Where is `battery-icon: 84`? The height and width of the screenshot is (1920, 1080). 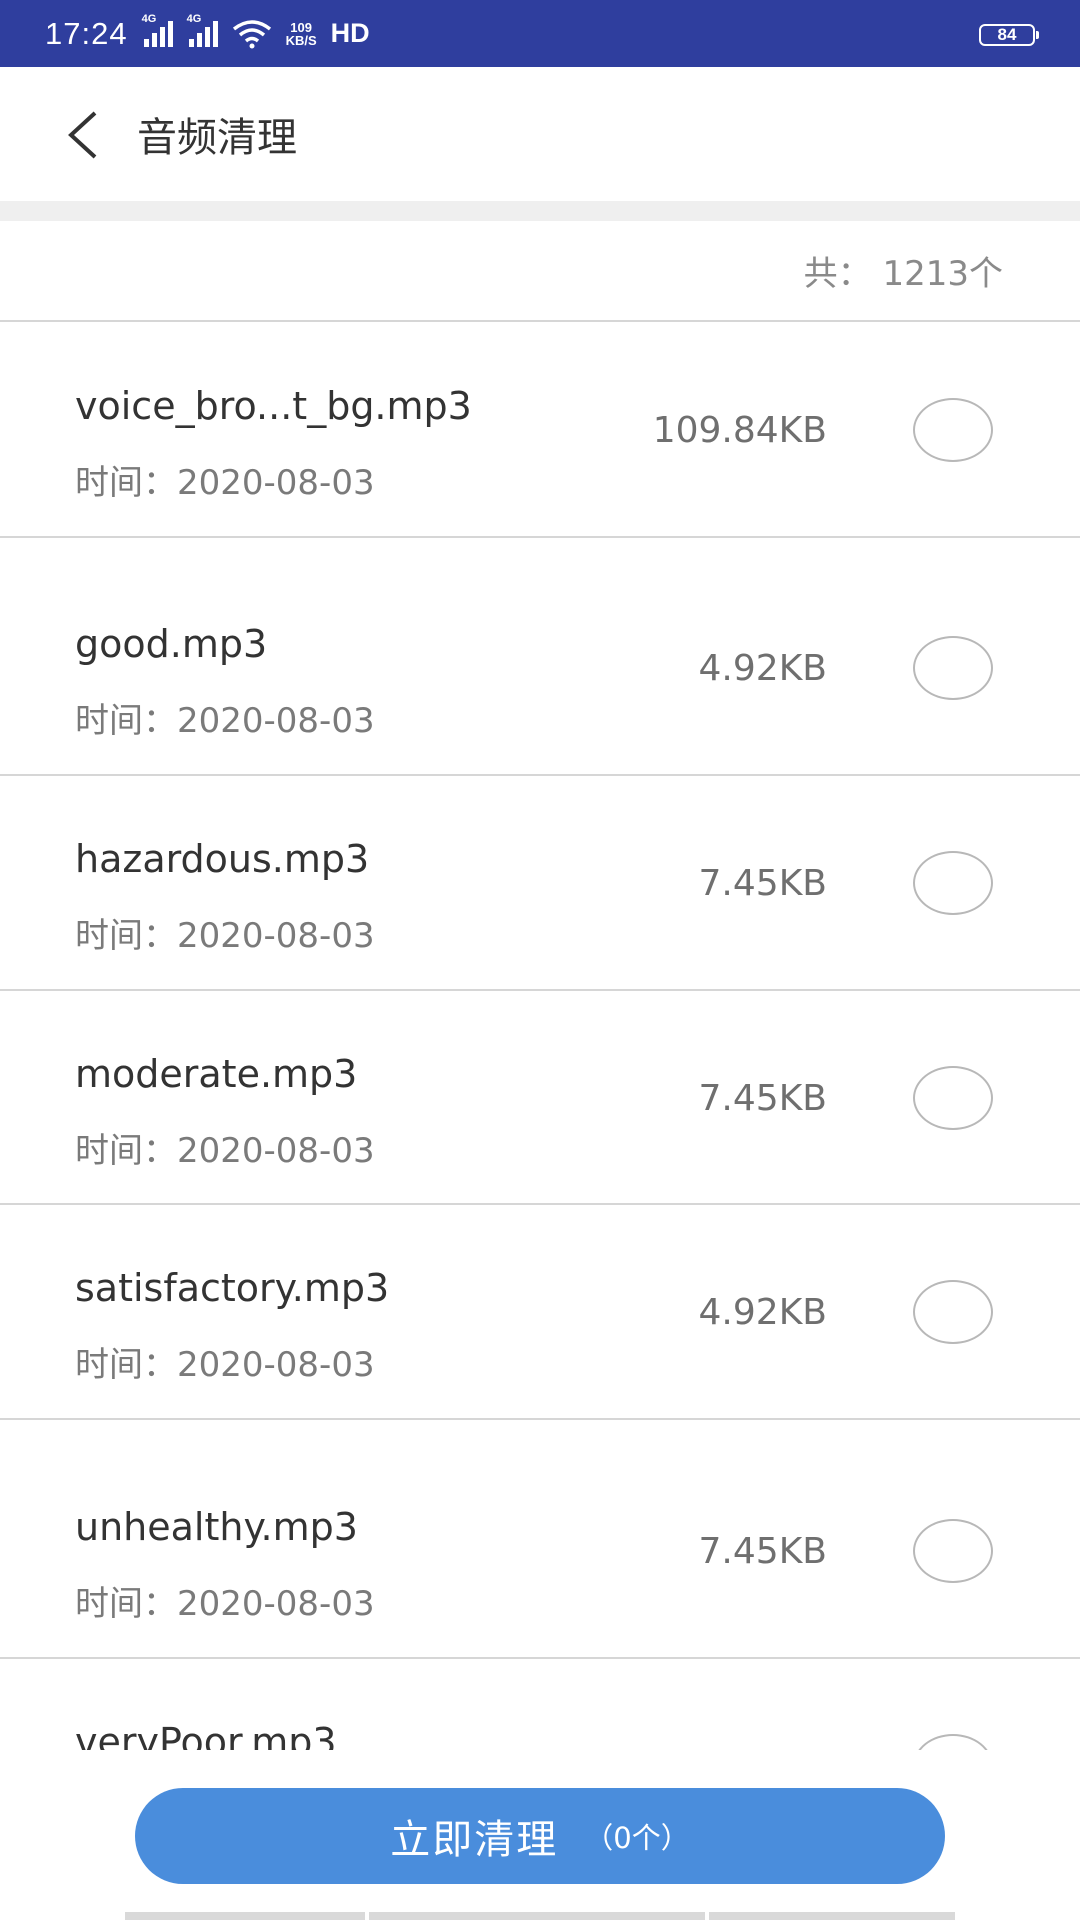 battery-icon: 84 is located at coordinates (1009, 35).